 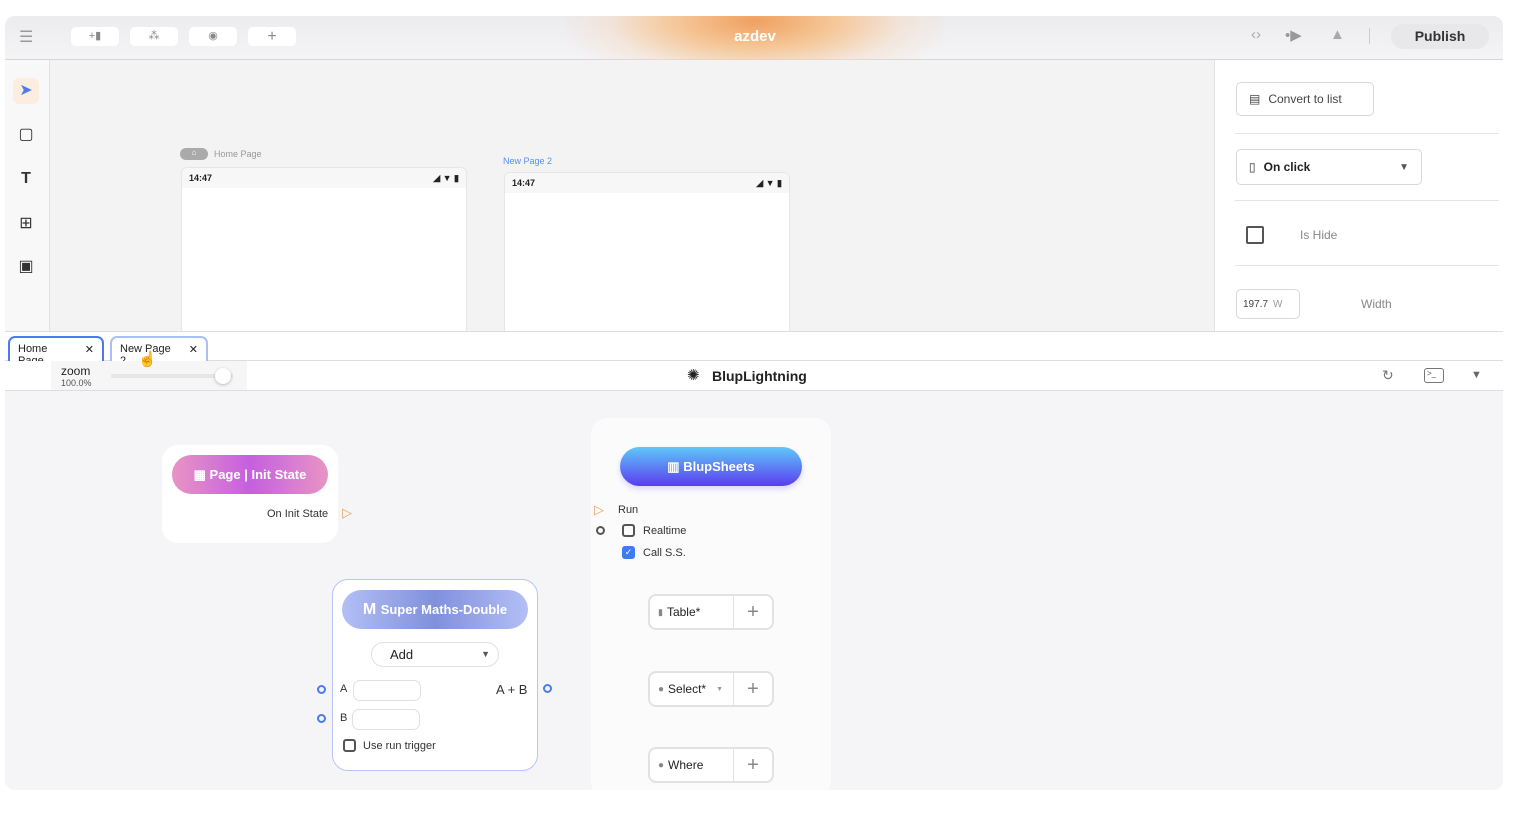 What do you see at coordinates (759, 376) in the screenshot?
I see `logic-title: BlupLightning` at bounding box center [759, 376].